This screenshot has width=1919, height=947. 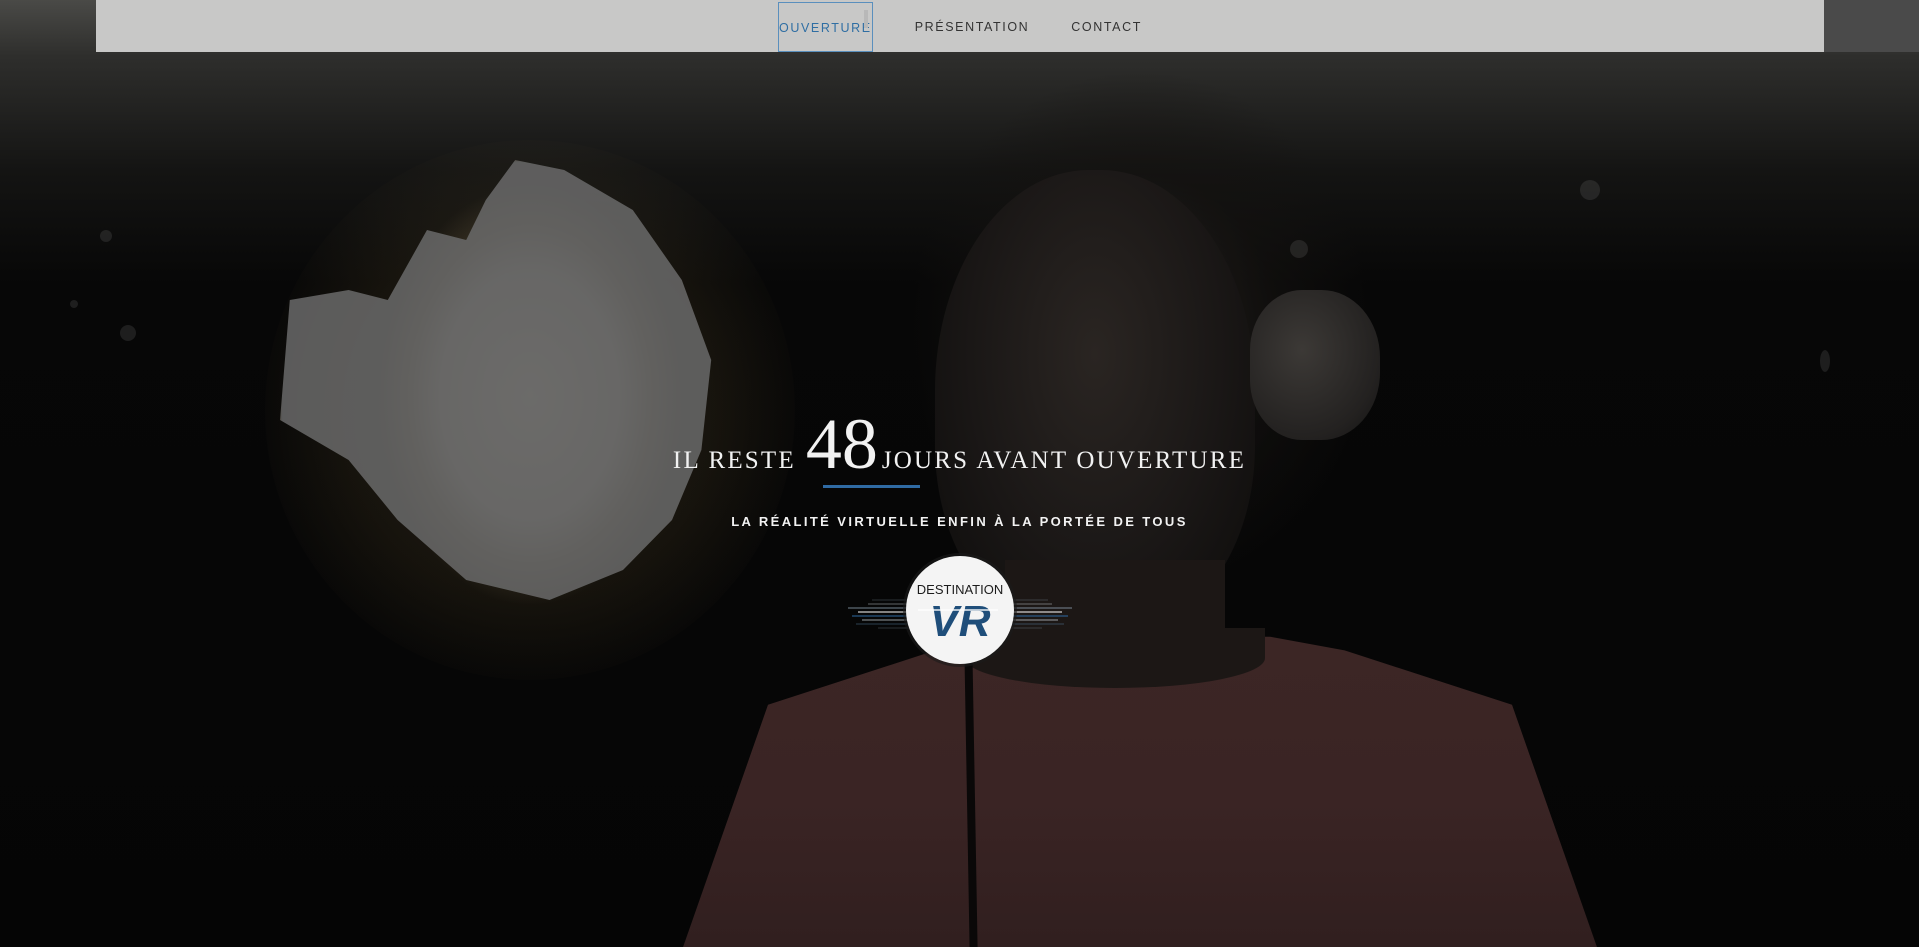 What do you see at coordinates (825, 27) in the screenshot?
I see `nav-item-ouverture: OUVERTURE` at bounding box center [825, 27].